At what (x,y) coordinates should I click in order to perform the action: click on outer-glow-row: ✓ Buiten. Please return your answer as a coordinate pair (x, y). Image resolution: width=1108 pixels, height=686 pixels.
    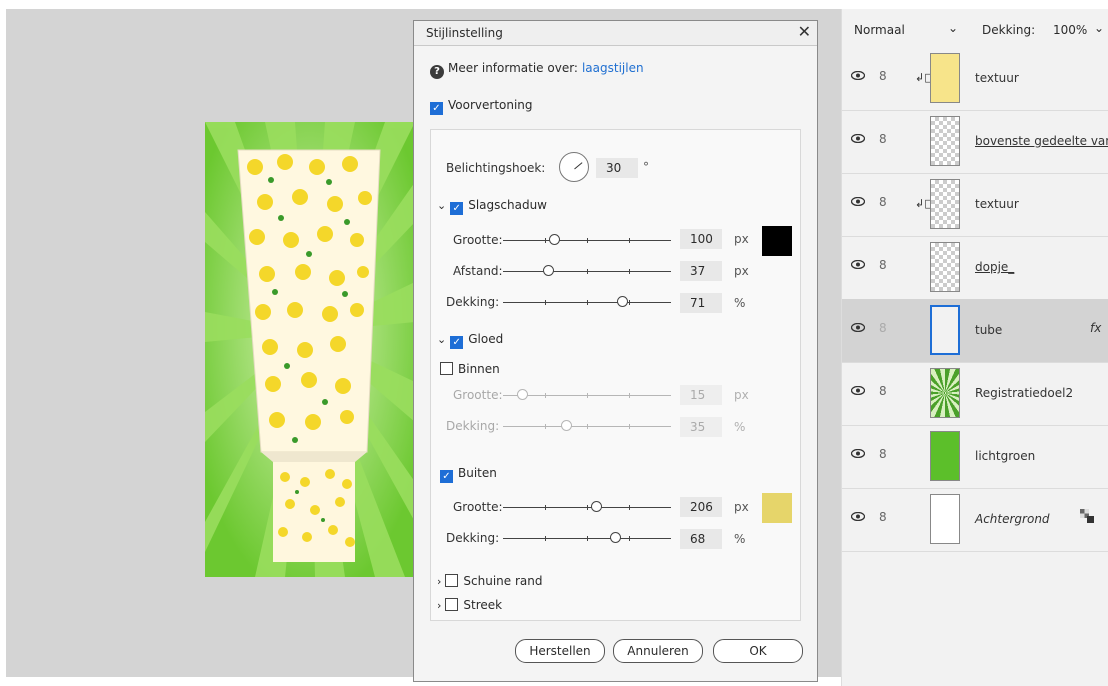
    Looking at the image, I should click on (468, 474).